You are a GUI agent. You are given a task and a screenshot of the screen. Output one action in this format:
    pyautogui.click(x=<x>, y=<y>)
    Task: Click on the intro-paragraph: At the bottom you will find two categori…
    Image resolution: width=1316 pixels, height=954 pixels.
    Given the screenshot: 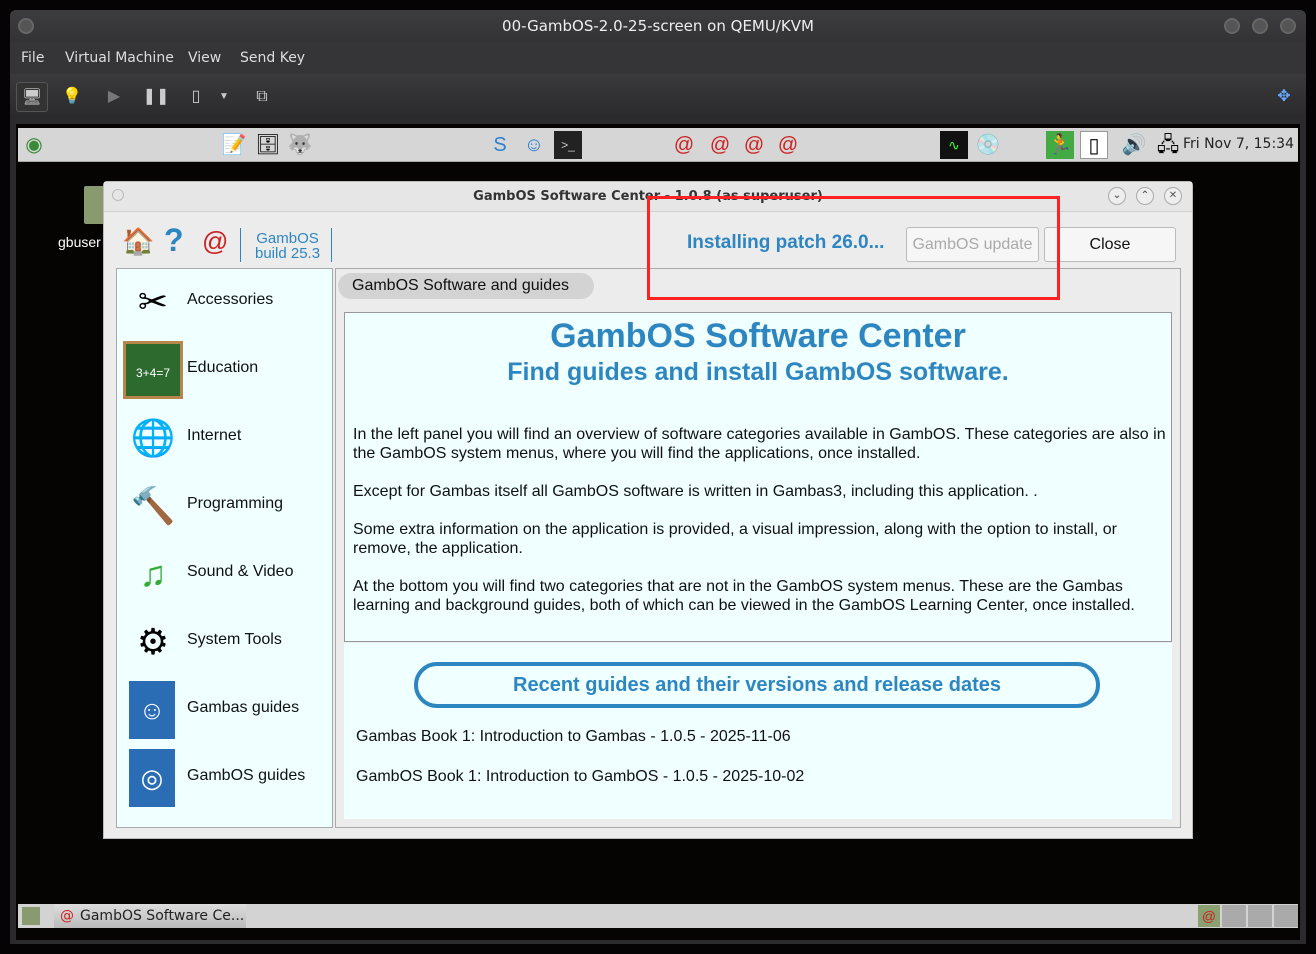 What is the action you would take?
    pyautogui.click(x=744, y=596)
    